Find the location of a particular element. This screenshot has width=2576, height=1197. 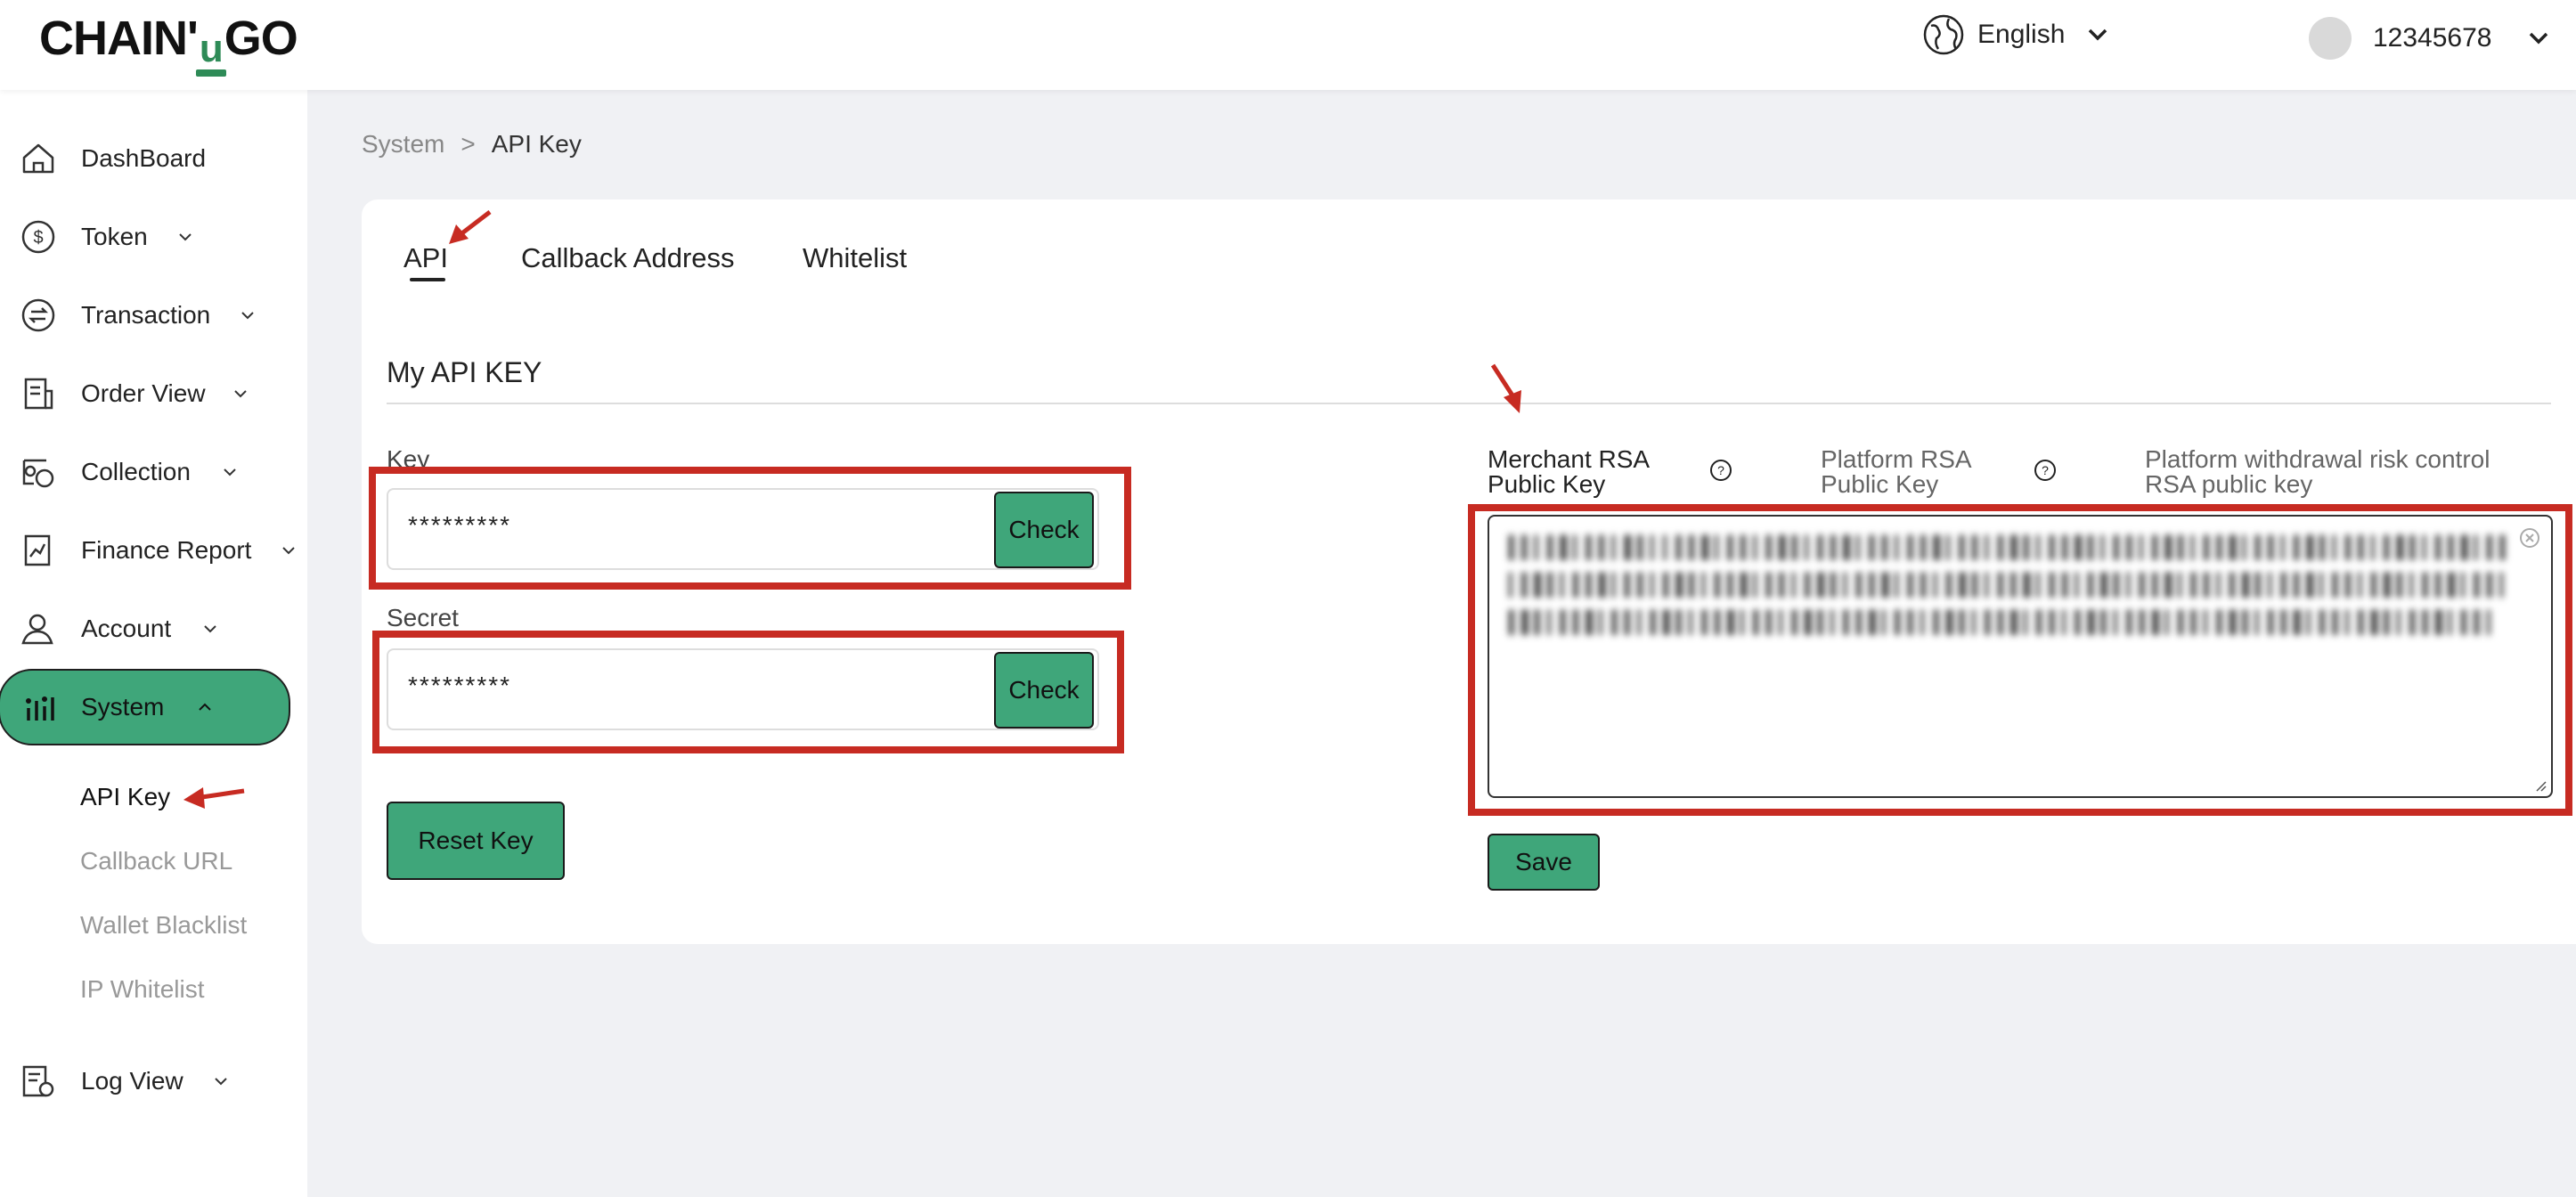

sidebar-item-label: Collection is located at coordinates (136, 471).